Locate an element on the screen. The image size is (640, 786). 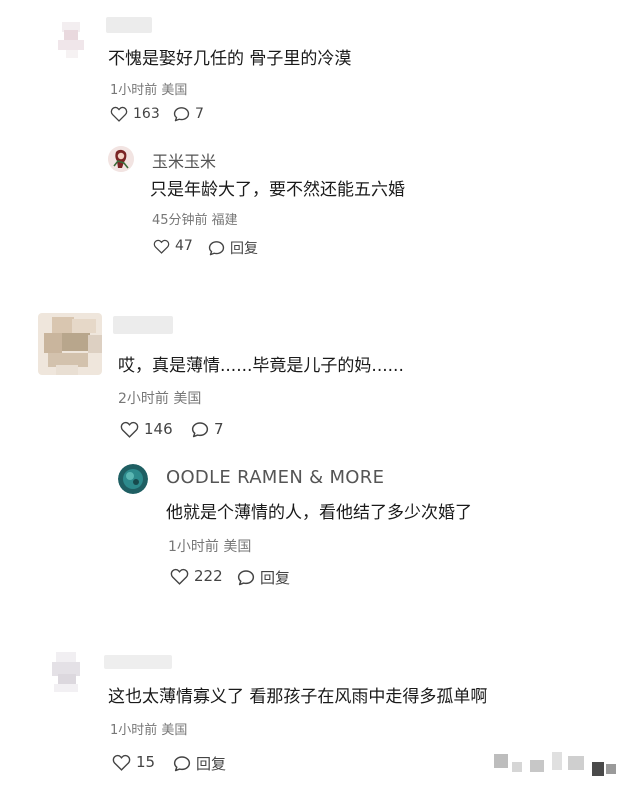
like-count: 146 is located at coordinates (158, 429).